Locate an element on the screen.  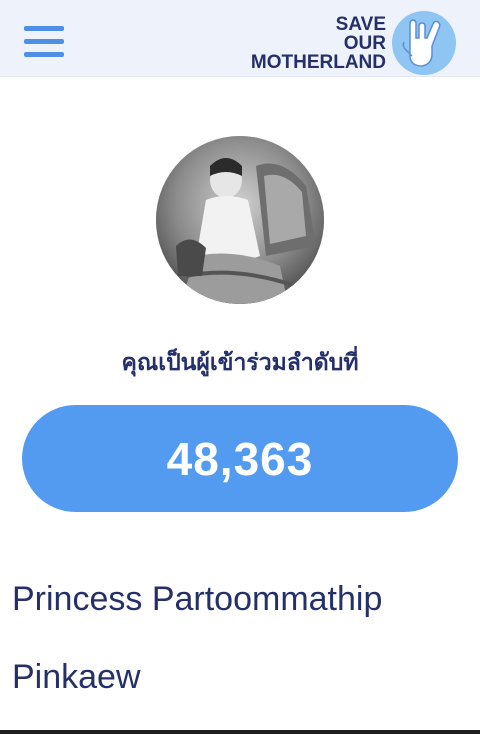
hand-sign-icon is located at coordinates (424, 43).